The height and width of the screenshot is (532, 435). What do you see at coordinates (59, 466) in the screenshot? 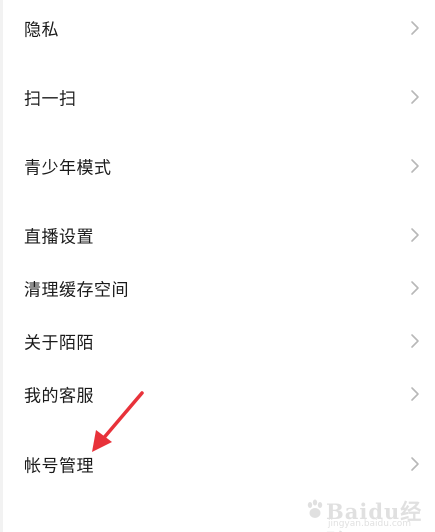
I see `settings-item-label: 帐号管理` at bounding box center [59, 466].